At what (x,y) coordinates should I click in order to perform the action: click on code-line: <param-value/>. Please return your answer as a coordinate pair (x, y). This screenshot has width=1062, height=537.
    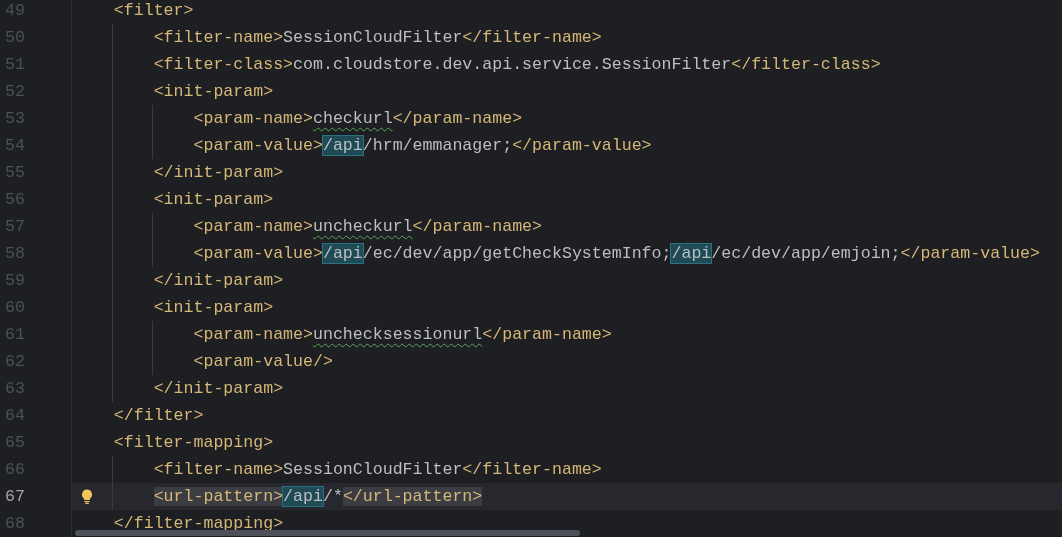
    Looking at the image, I should click on (263, 361).